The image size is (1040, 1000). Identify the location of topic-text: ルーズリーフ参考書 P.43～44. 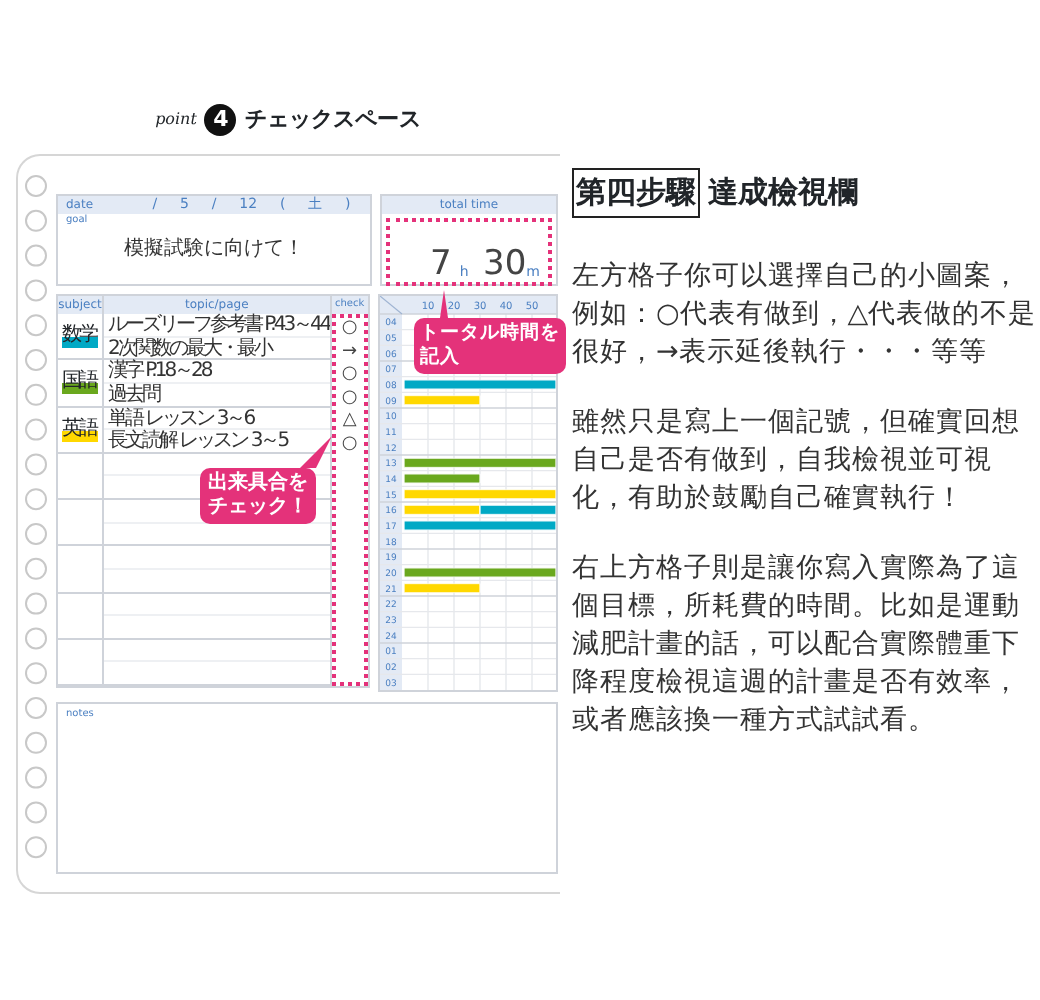
(219, 325).